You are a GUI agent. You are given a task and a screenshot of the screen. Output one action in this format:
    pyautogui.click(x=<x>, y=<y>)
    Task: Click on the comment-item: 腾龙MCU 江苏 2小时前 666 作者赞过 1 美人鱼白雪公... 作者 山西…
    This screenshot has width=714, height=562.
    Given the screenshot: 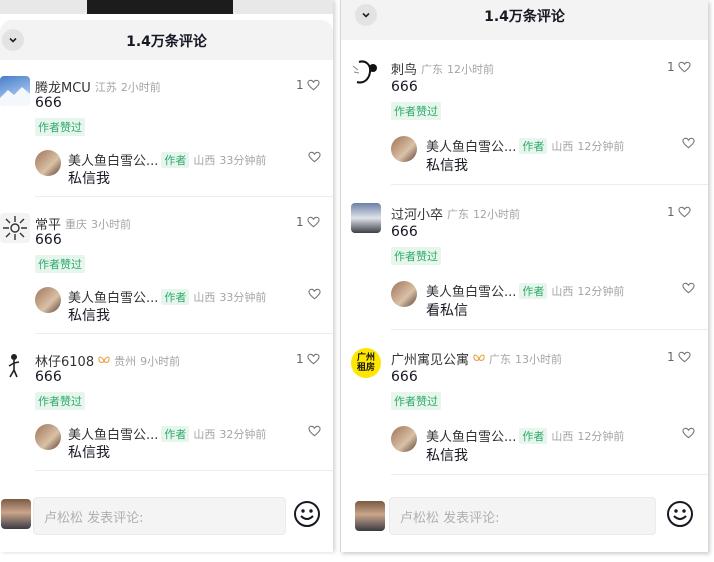 What is the action you would take?
    pyautogui.click(x=166, y=128)
    